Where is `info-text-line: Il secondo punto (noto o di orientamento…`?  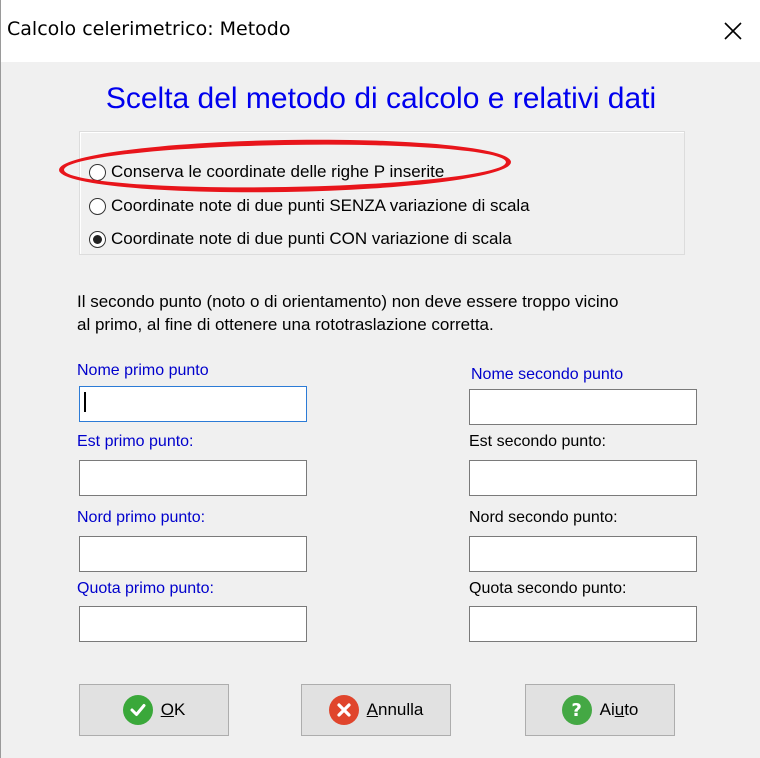
info-text-line: Il secondo punto (noto o di orientamento… is located at coordinates (348, 301).